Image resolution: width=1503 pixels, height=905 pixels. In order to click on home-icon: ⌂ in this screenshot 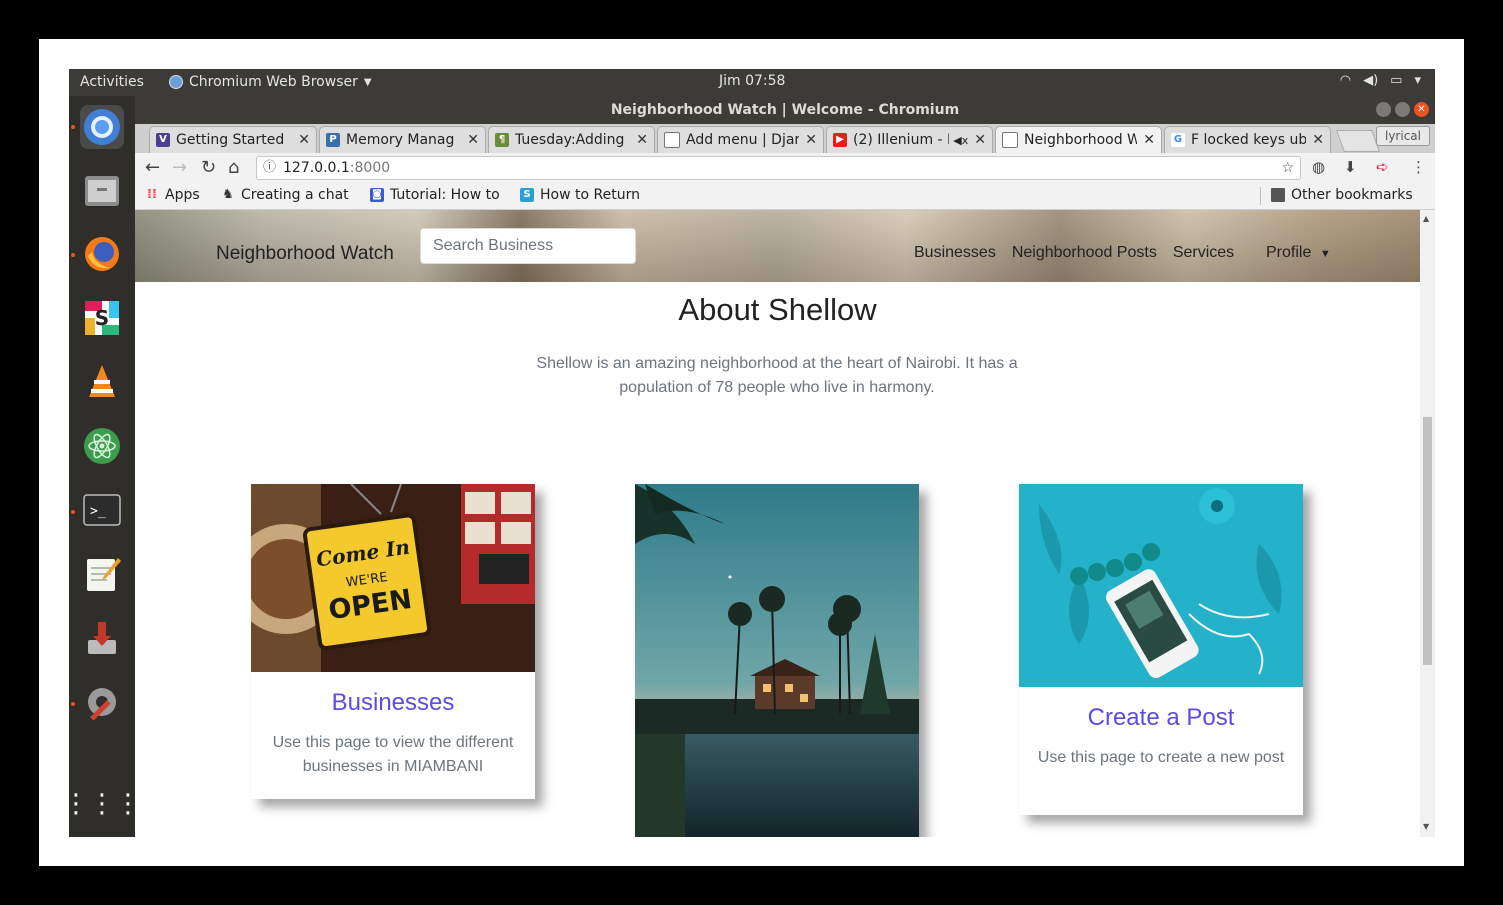, I will do `click(233, 167)`.